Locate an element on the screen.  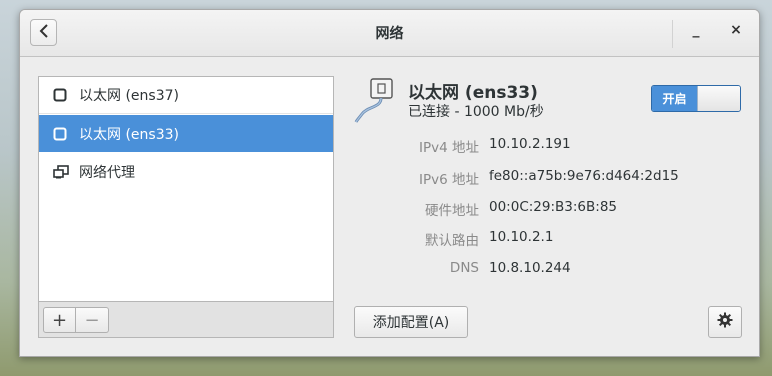
minimize-button: _ is located at coordinates (696, 32).